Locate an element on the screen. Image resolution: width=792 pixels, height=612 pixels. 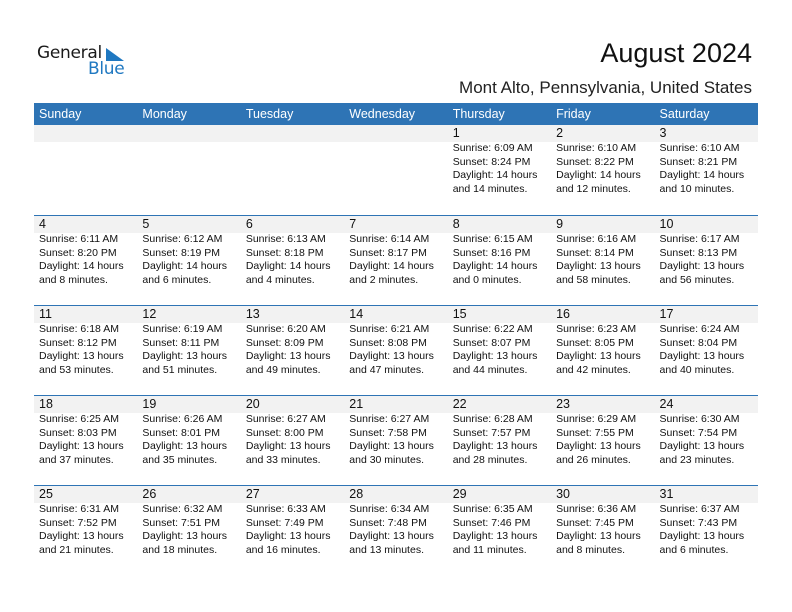
day-number: 1 is located at coordinates (456, 133).